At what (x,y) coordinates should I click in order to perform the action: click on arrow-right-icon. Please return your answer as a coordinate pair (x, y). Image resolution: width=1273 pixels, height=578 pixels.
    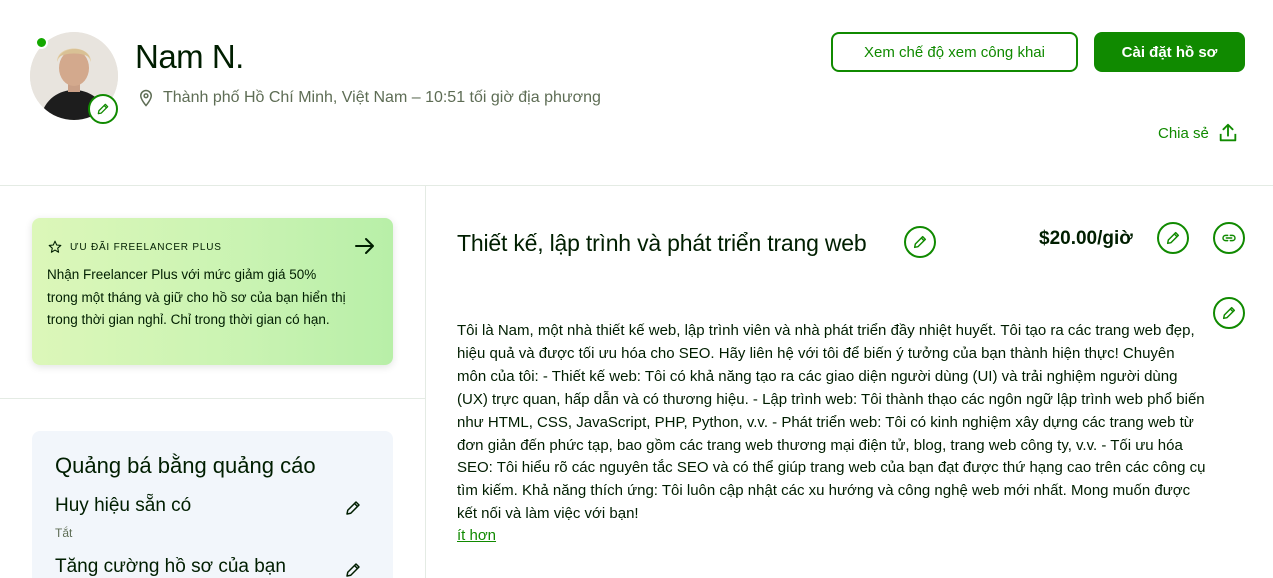
    Looking at the image, I should click on (364, 246).